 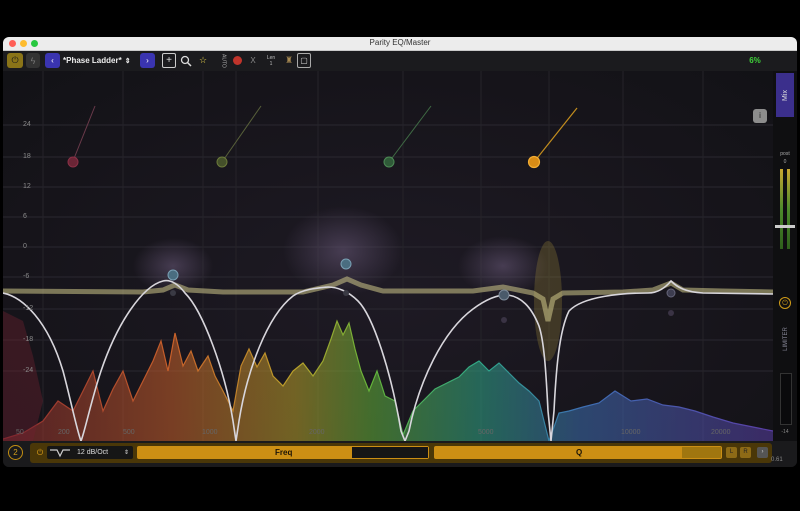 I want to click on previous-preset-button: ‹, so click(x=52, y=60).